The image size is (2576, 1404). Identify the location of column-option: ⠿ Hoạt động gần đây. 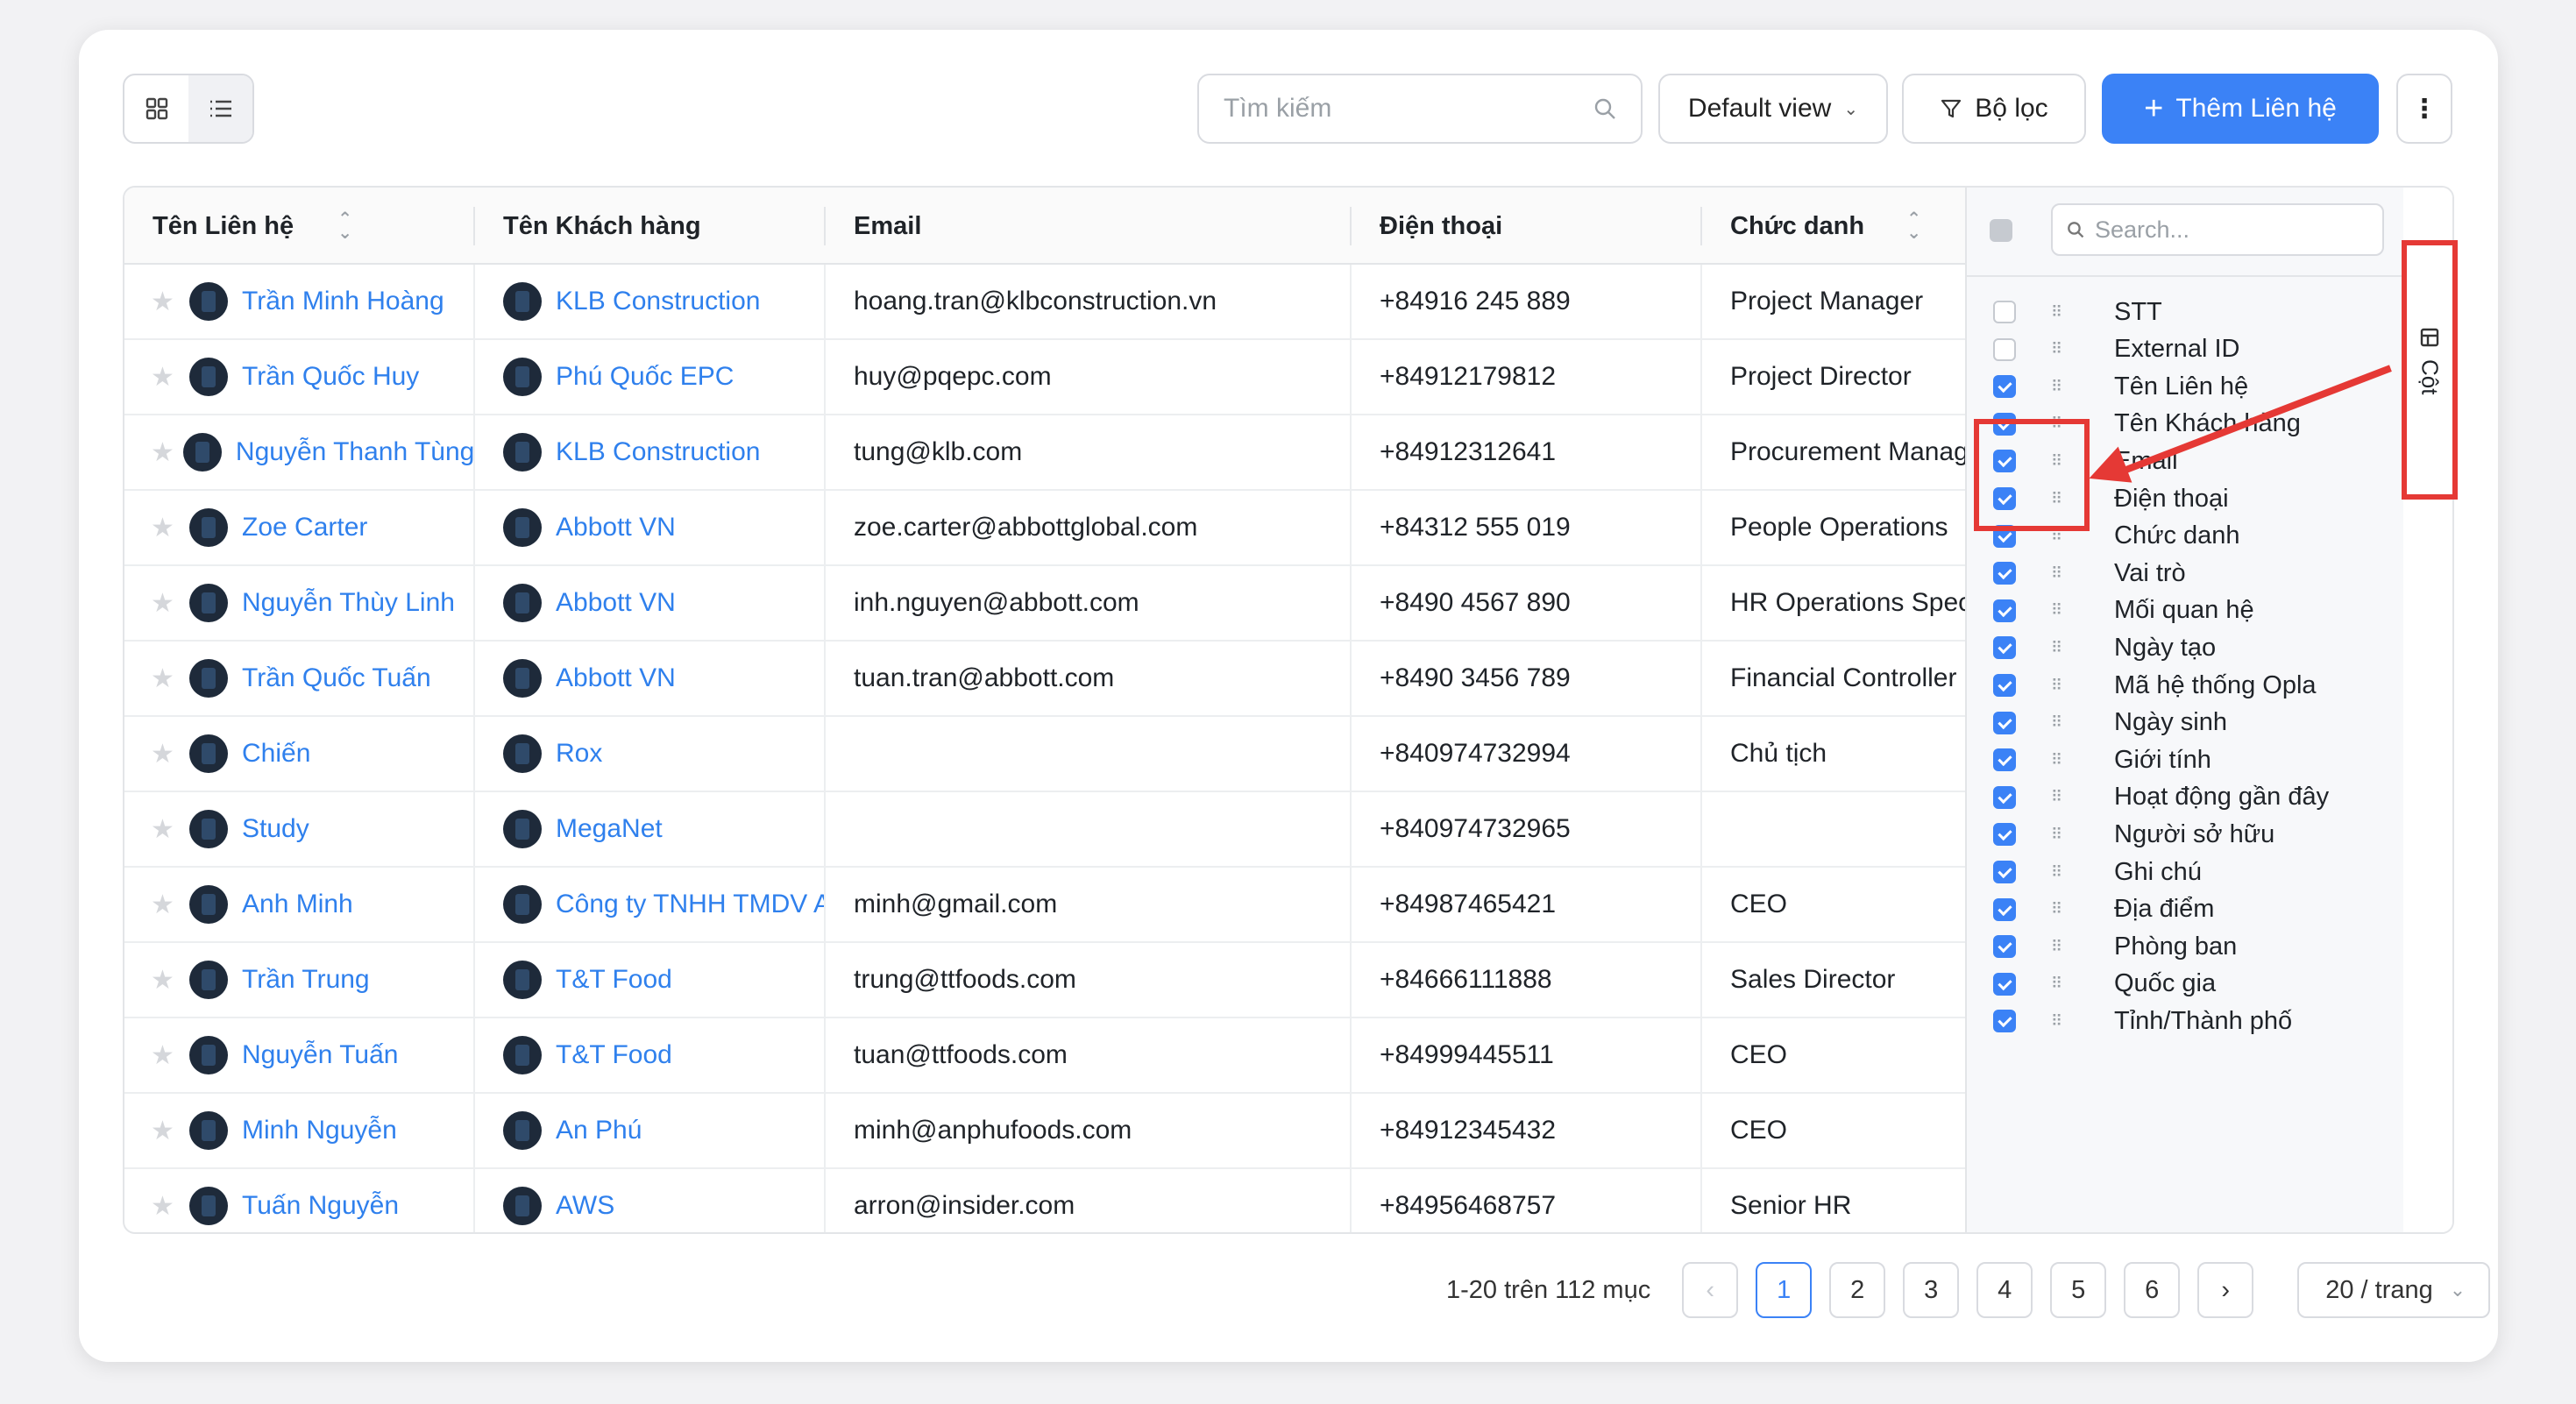
(2186, 797).